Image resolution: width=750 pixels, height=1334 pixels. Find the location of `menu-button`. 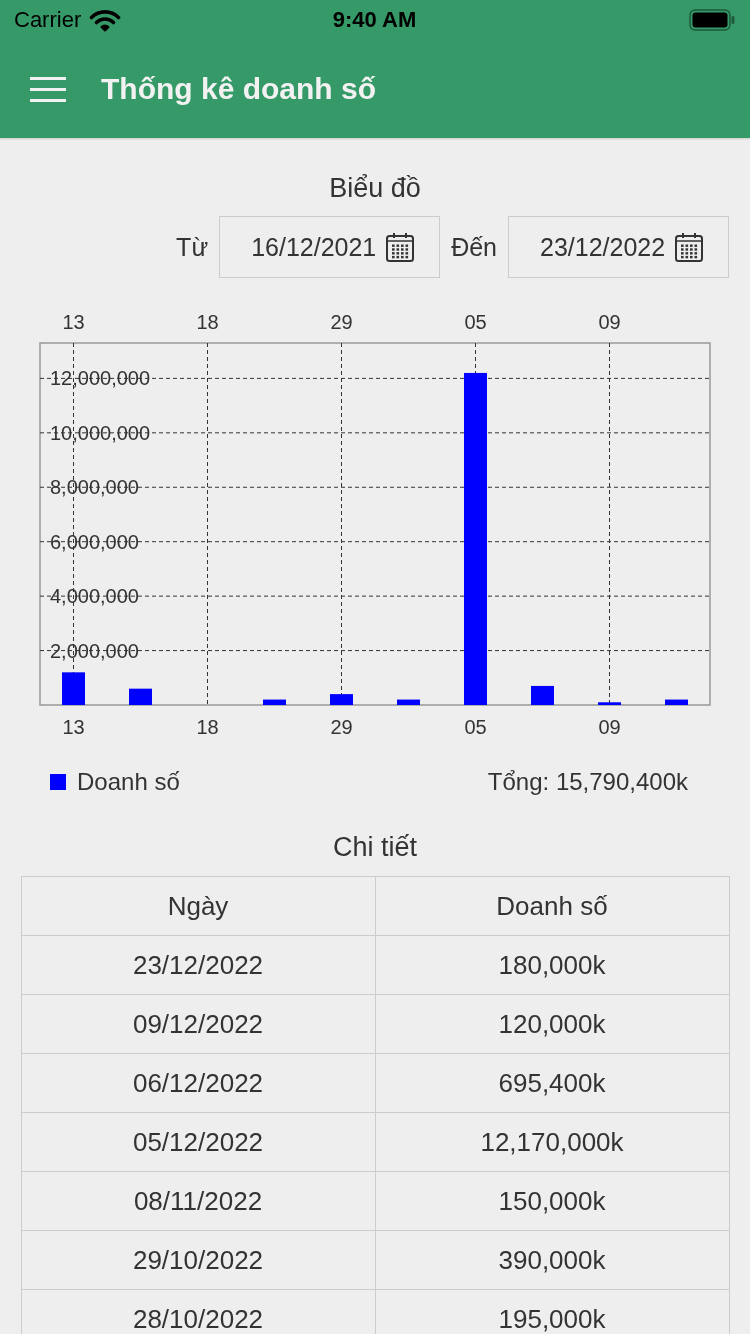

menu-button is located at coordinates (48, 89).